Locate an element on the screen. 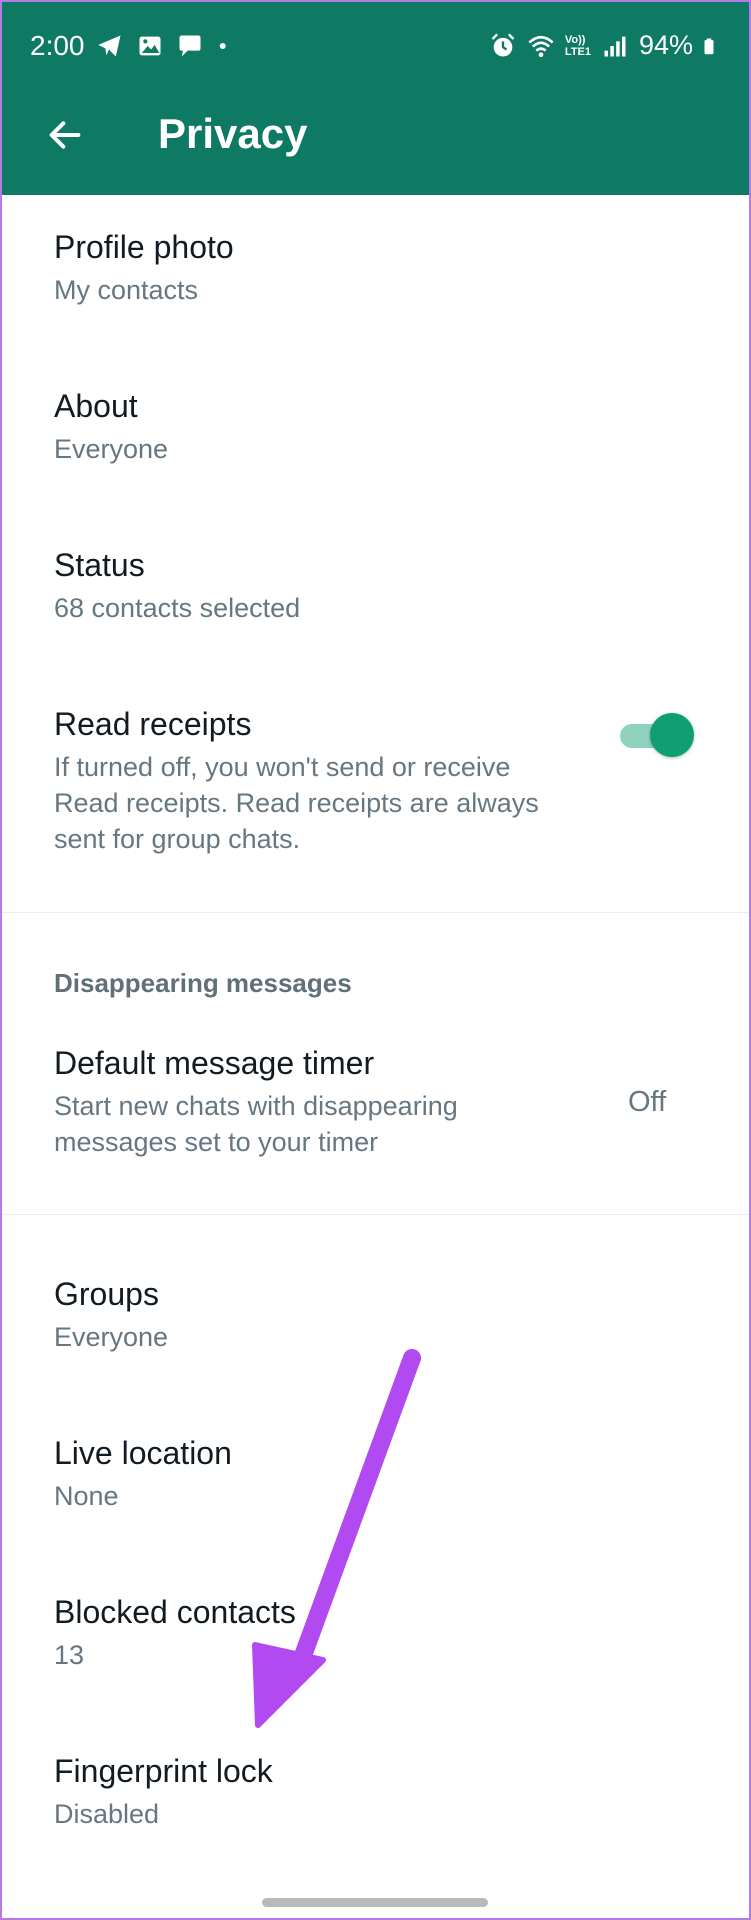  annotation-arrow-icon is located at coordinates (336, 1538).